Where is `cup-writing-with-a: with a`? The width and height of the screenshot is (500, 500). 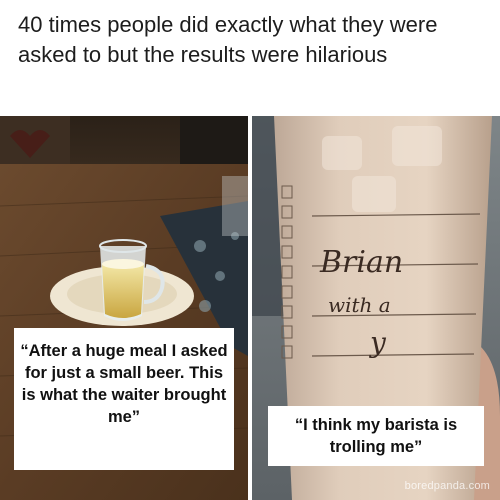
cup-writing-with-a: with a is located at coordinates (359, 305).